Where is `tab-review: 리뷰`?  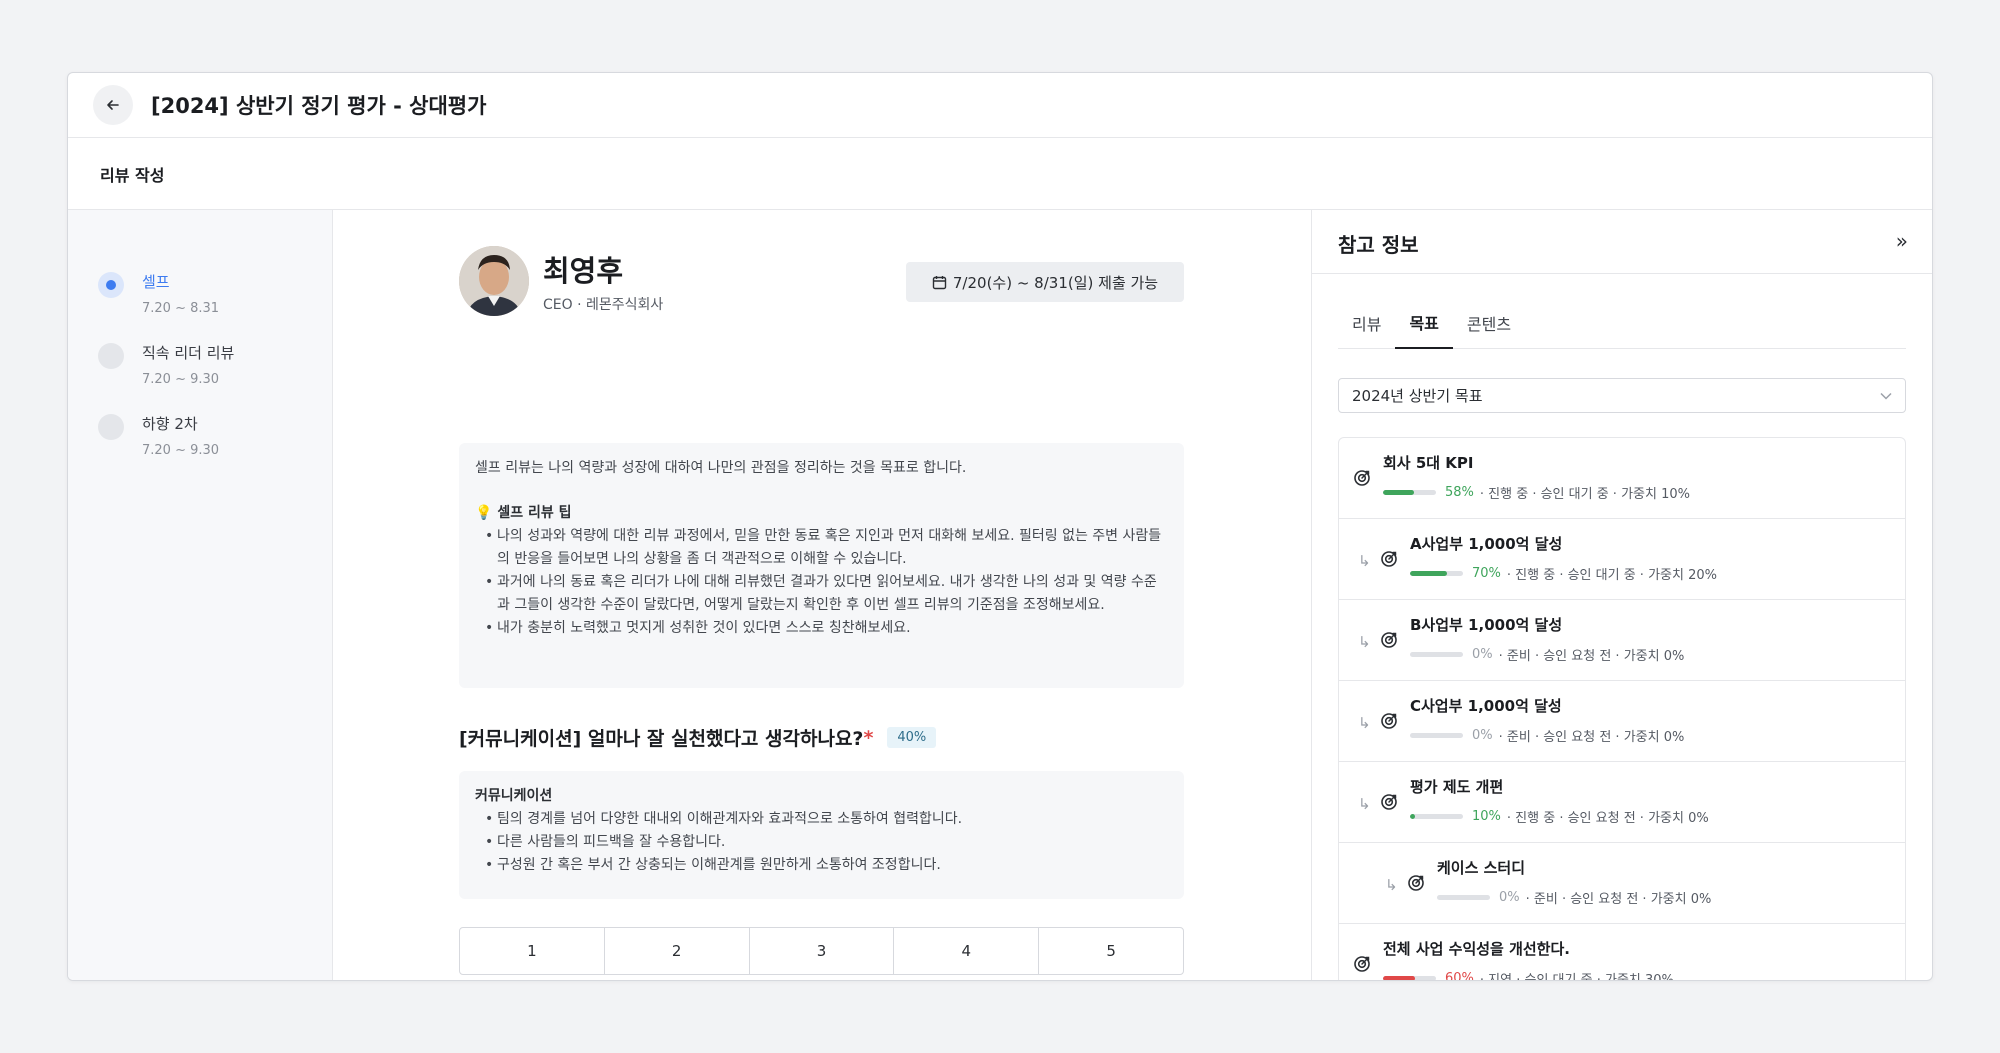 tab-review: 리뷰 is located at coordinates (1366, 322).